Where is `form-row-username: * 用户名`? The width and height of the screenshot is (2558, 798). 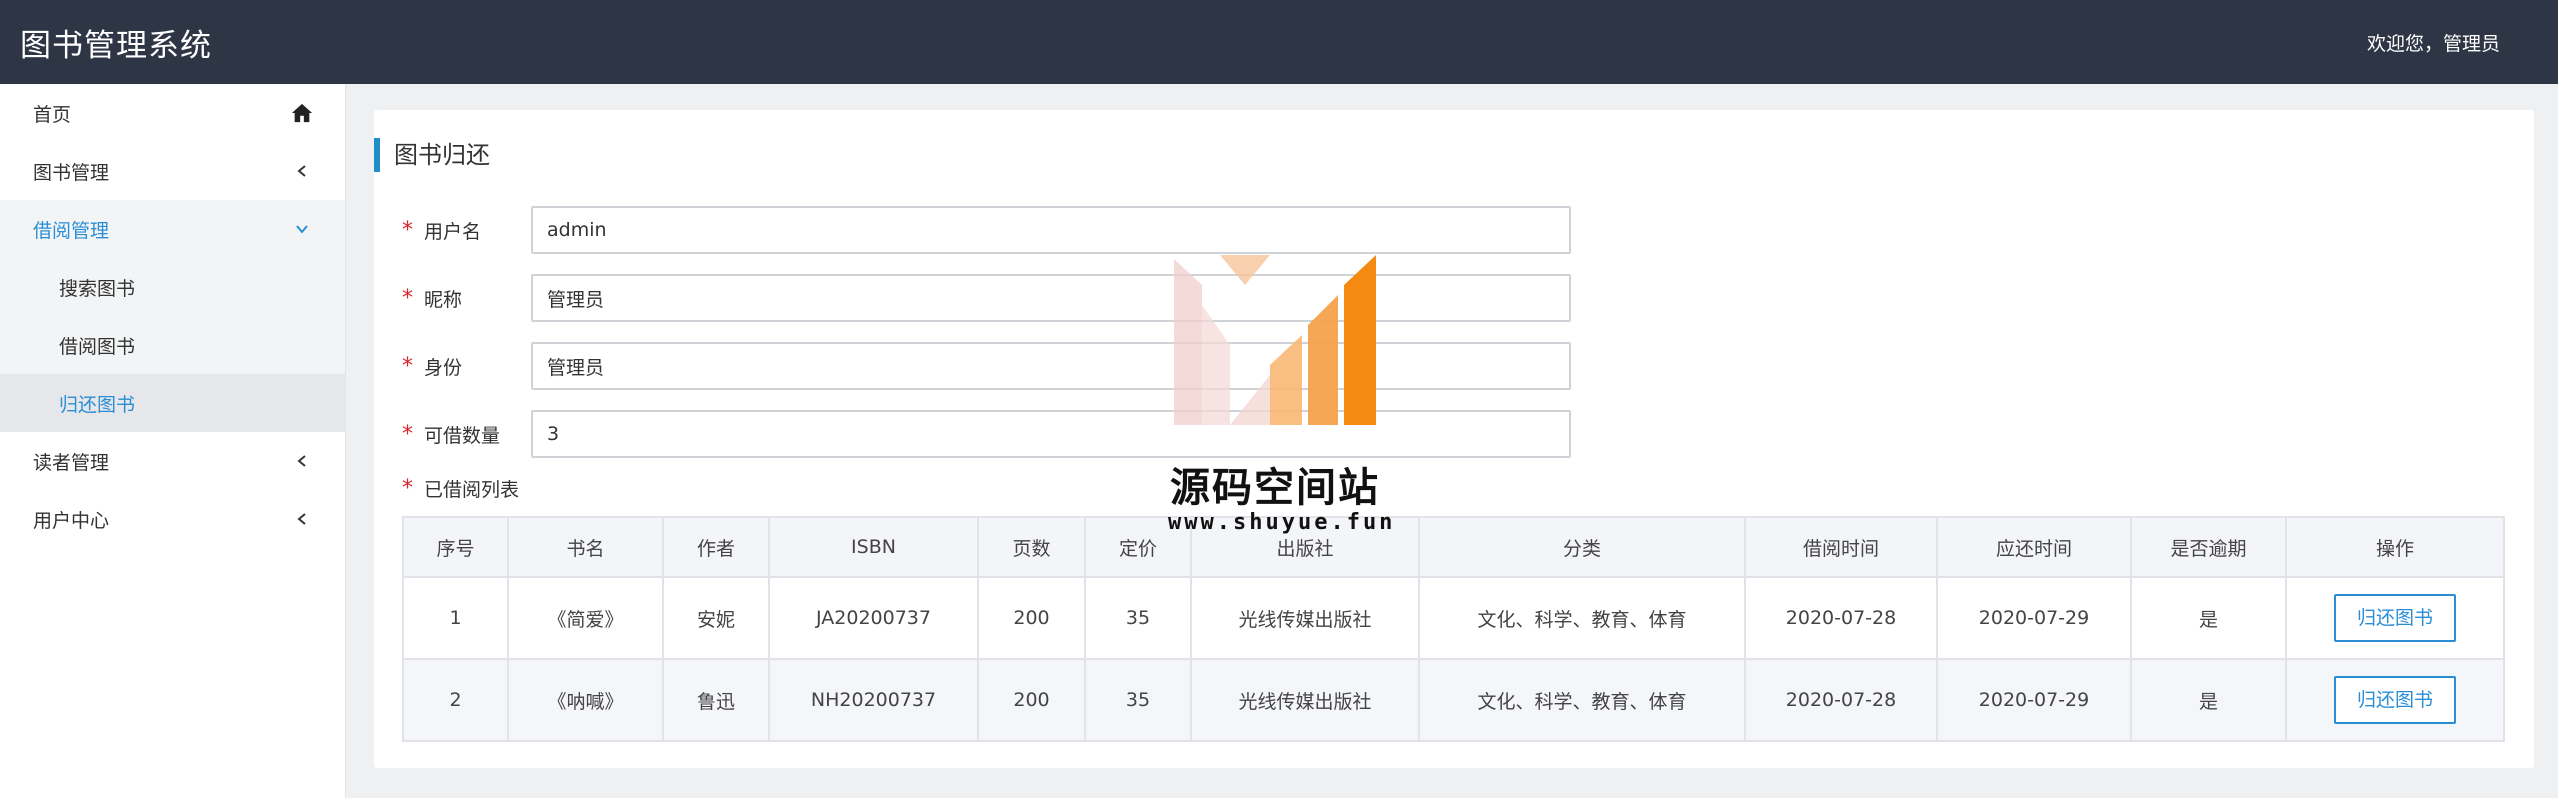
form-row-username: * 用户名 is located at coordinates (986, 230).